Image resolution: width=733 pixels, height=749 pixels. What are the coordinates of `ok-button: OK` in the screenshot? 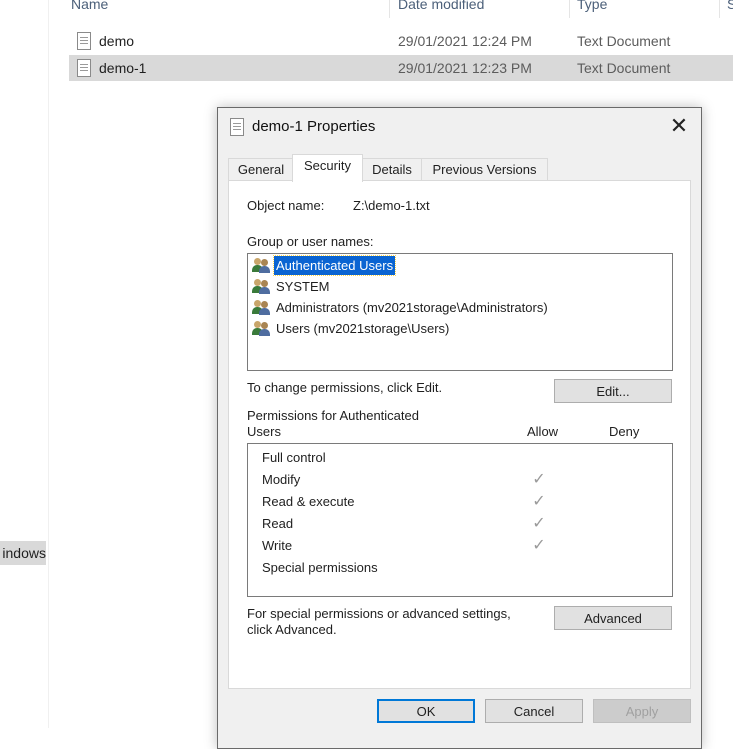 It's located at (426, 711).